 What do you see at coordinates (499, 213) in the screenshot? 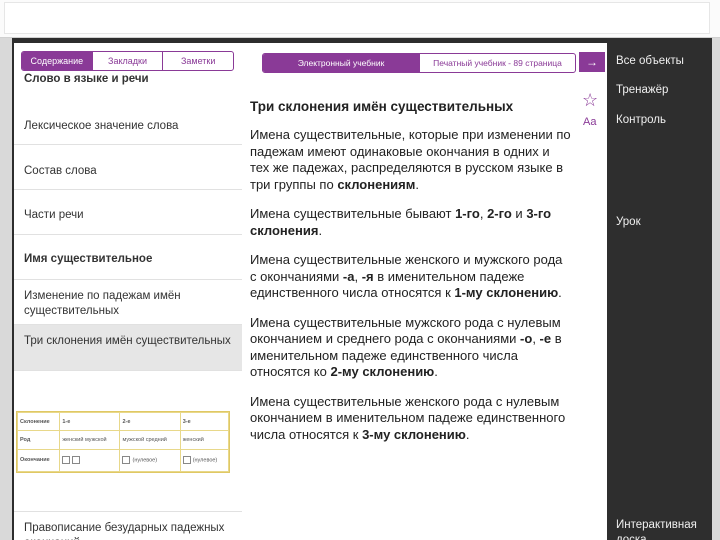
I see `term-bold: 2-го` at bounding box center [499, 213].